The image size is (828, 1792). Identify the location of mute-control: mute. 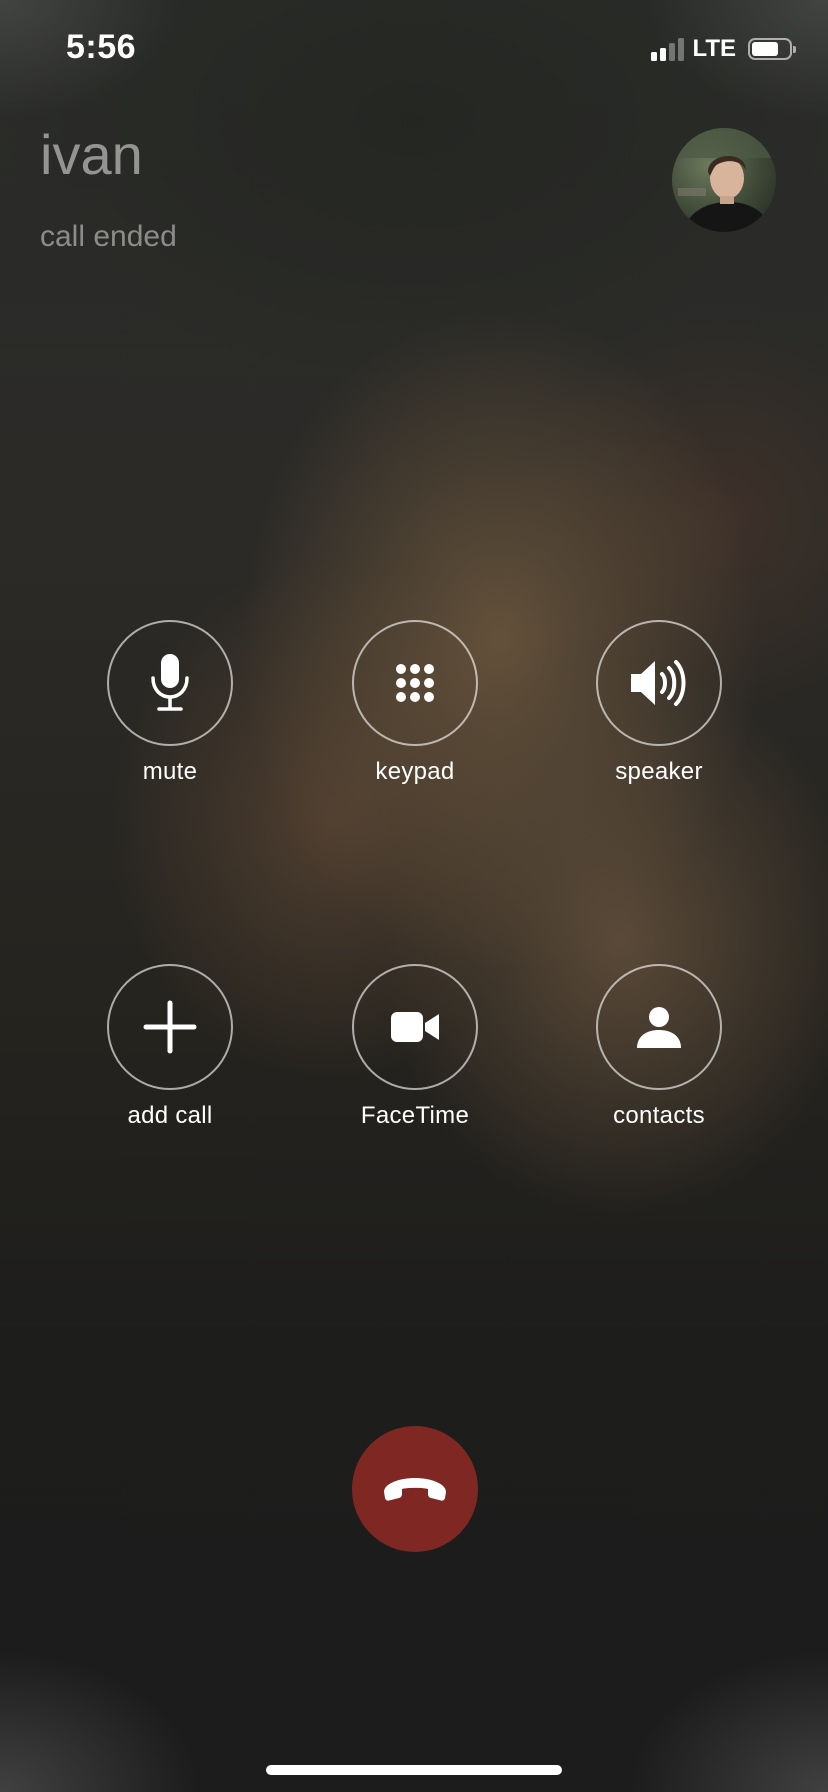
(170, 703).